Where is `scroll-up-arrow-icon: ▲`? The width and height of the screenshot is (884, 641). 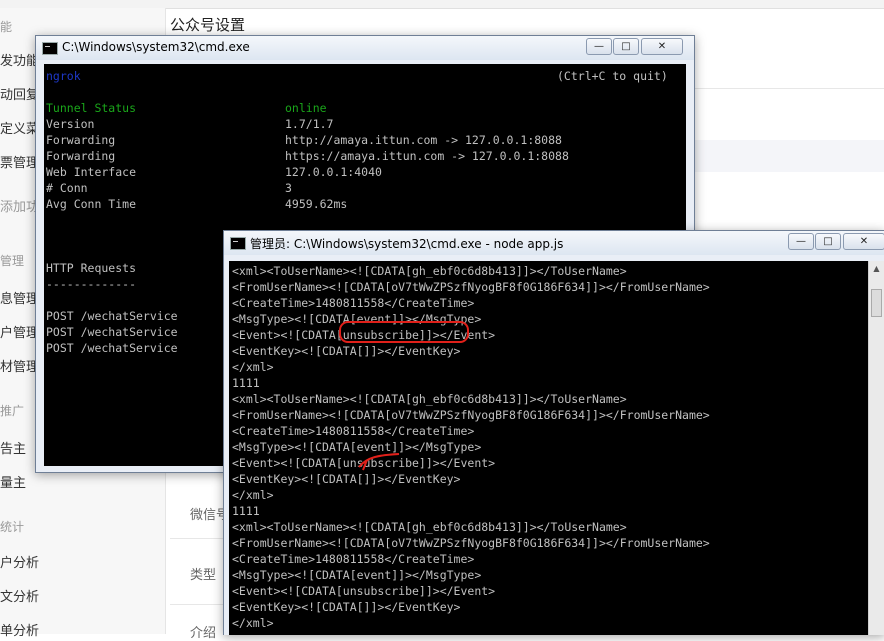 scroll-up-arrow-icon: ▲ is located at coordinates (876, 268).